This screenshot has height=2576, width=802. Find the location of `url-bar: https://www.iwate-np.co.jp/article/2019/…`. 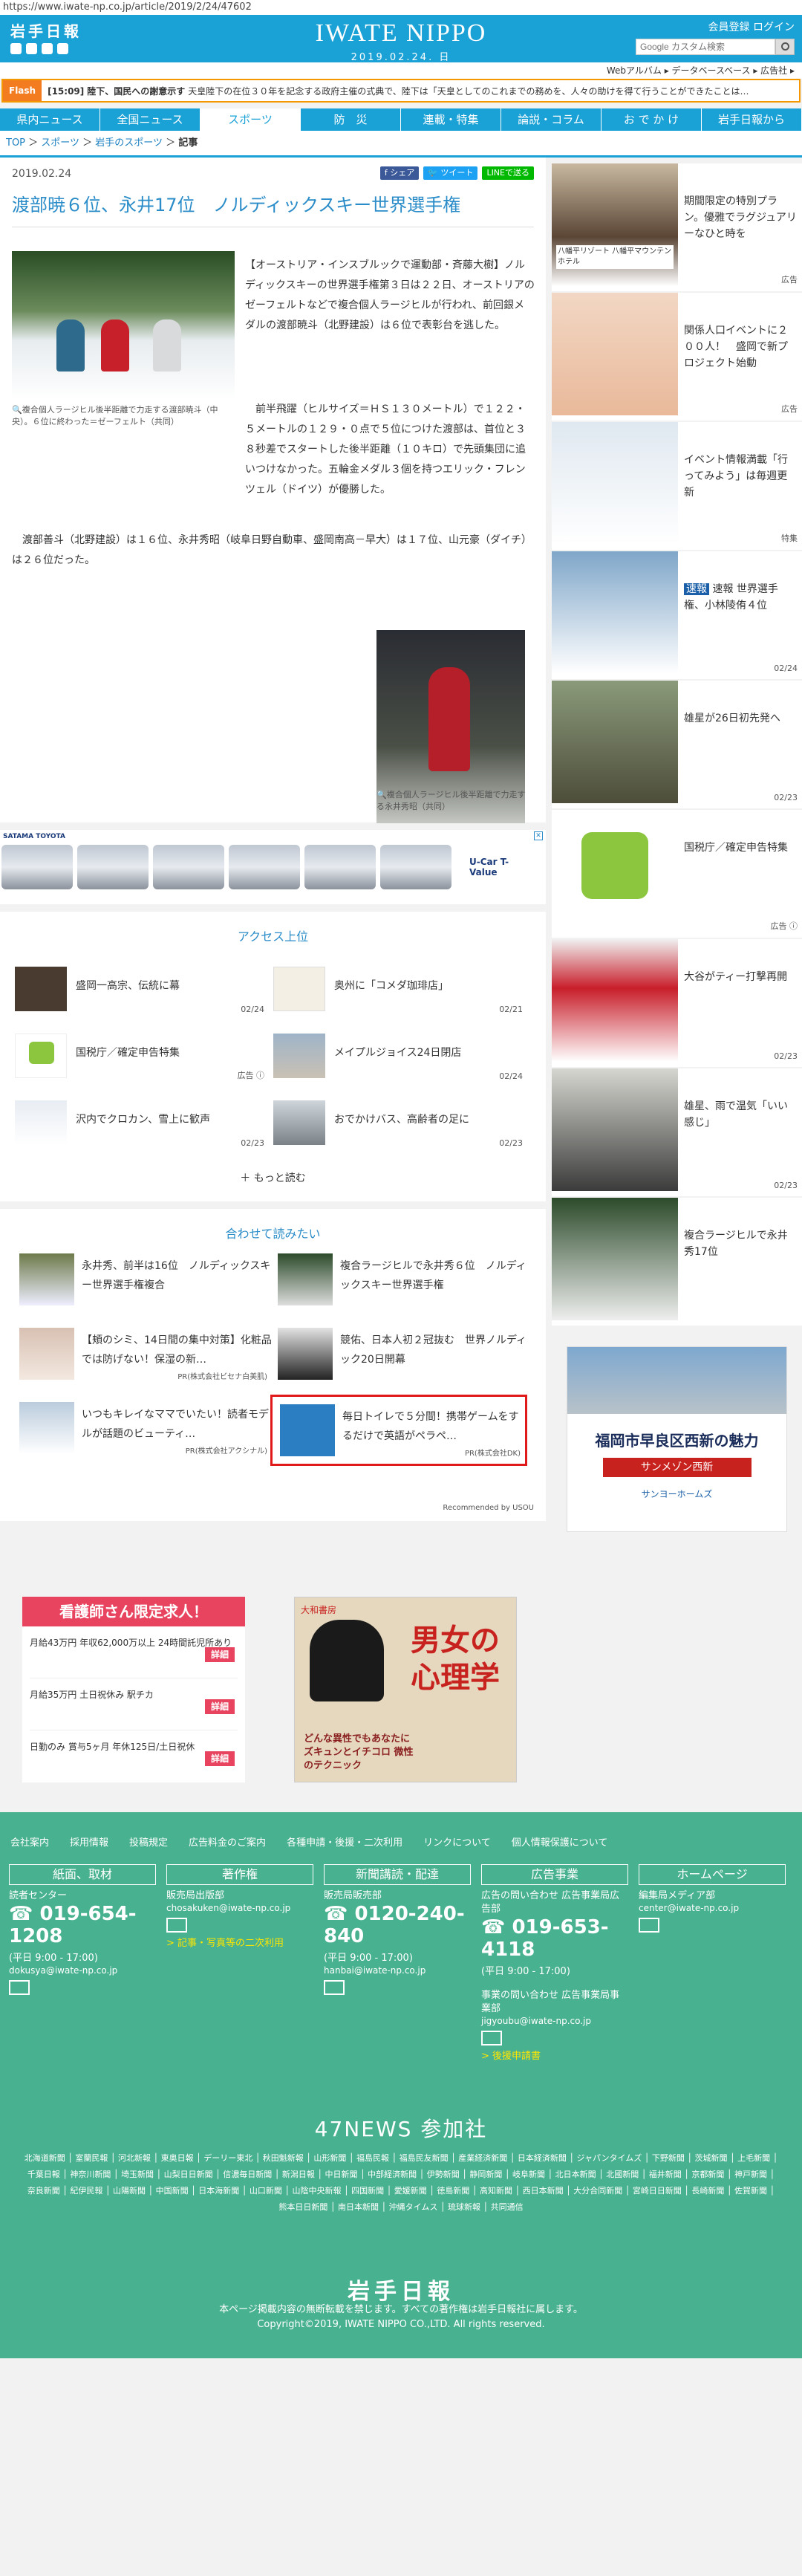

url-bar: https://www.iwate-np.co.jp/article/2019/… is located at coordinates (401, 7).